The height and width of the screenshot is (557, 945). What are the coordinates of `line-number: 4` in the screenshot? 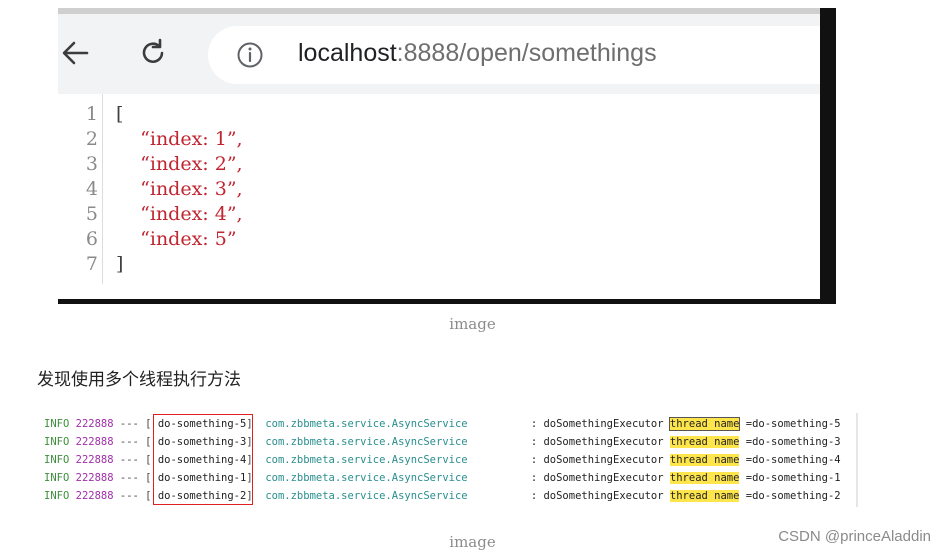 It's located at (91, 189).